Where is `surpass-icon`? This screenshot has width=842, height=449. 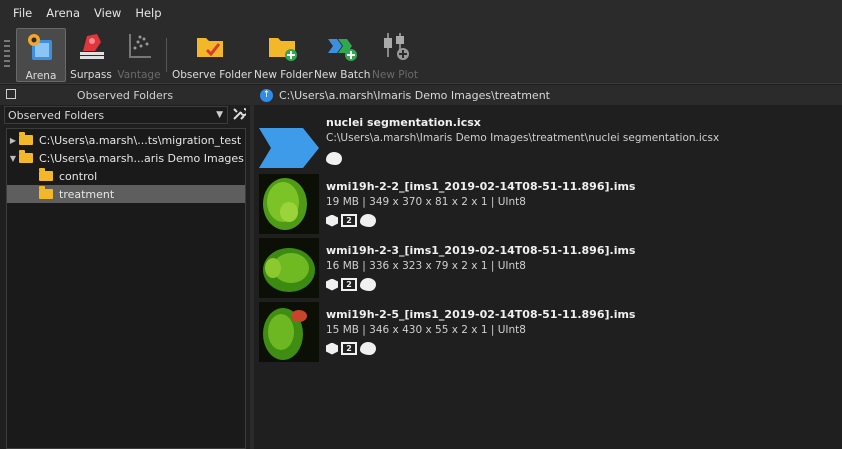
surpass-icon is located at coordinates (92, 46).